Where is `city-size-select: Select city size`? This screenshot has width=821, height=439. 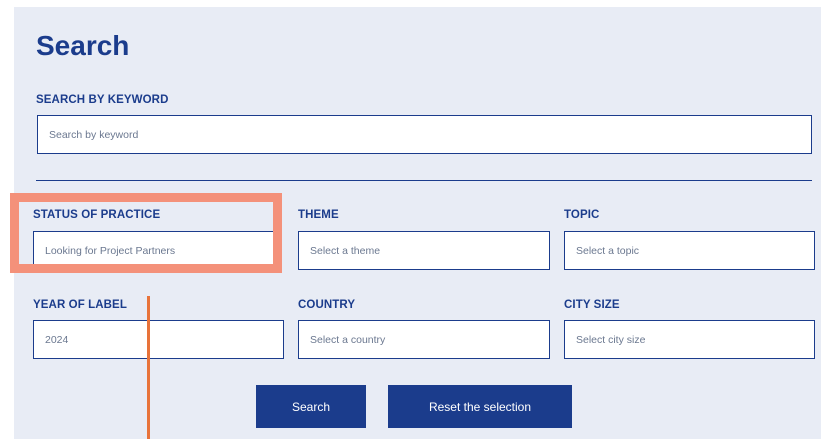 city-size-select: Select city size is located at coordinates (689, 339).